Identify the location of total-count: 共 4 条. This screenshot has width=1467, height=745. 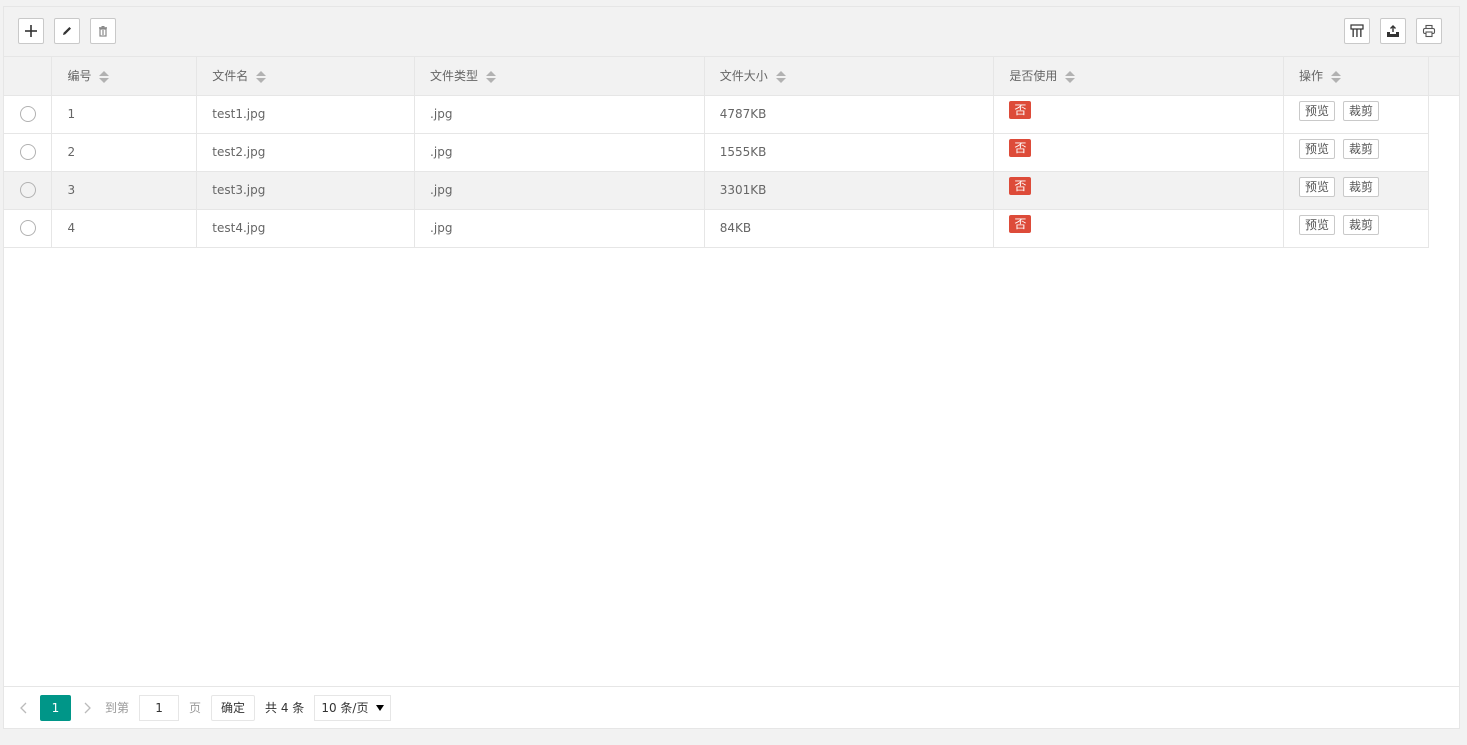
(285, 708).